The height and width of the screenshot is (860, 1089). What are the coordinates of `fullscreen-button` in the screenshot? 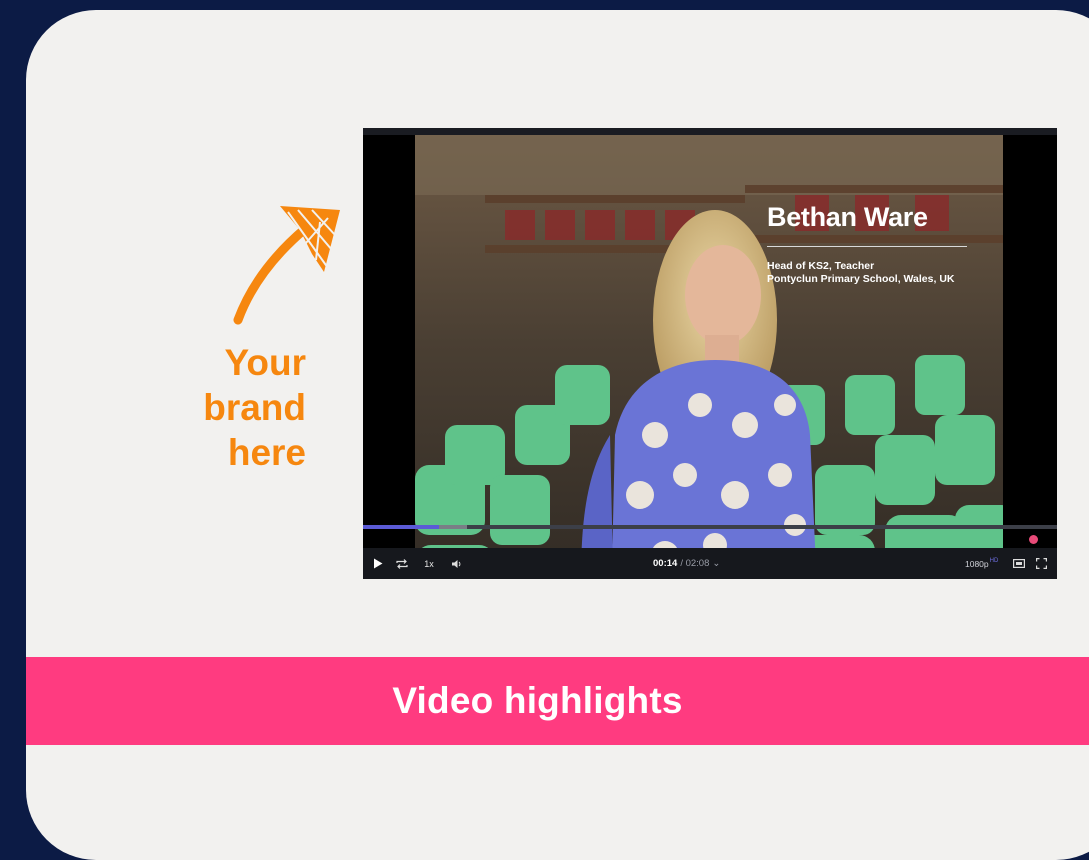 It's located at (1041, 563).